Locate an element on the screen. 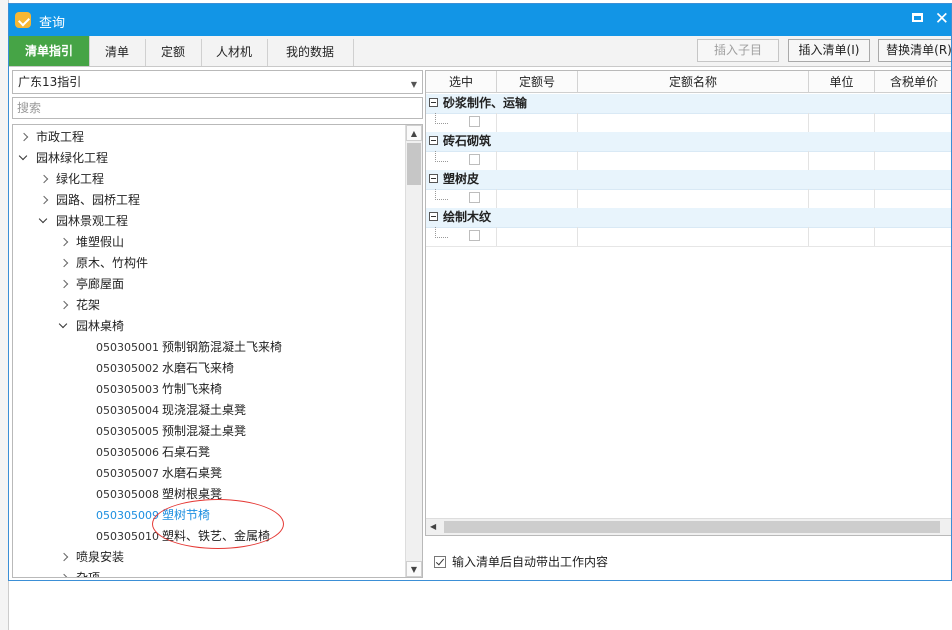 Image resolution: width=952 pixels, height=630 pixels. grid-horizontal-scrollbar: ◀ is located at coordinates (688, 526).